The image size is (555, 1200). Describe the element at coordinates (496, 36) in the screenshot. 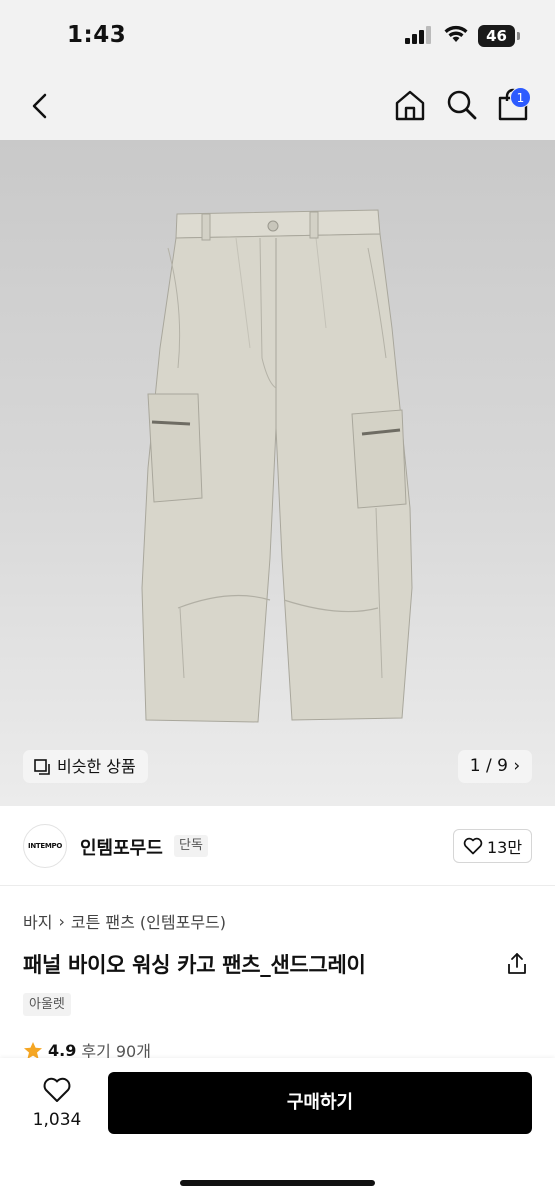

I see `battery-indicator: 46` at that location.